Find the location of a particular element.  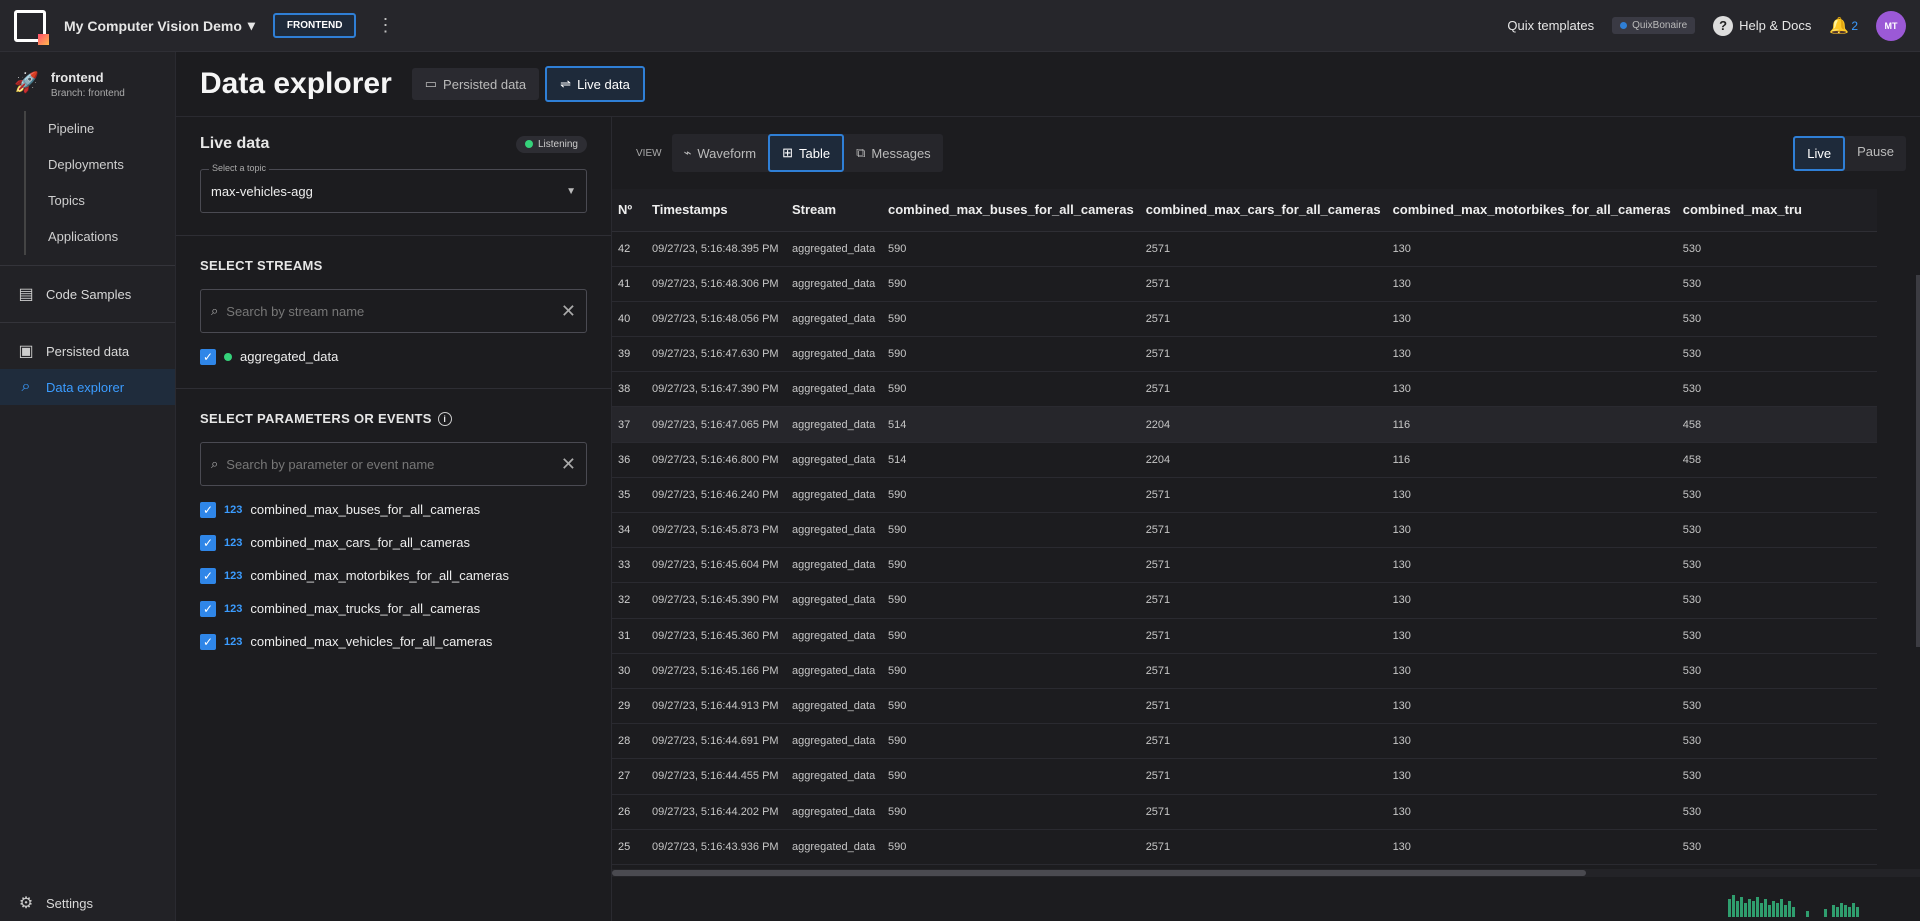

tab-messages: ⧉ Messages is located at coordinates (893, 153).